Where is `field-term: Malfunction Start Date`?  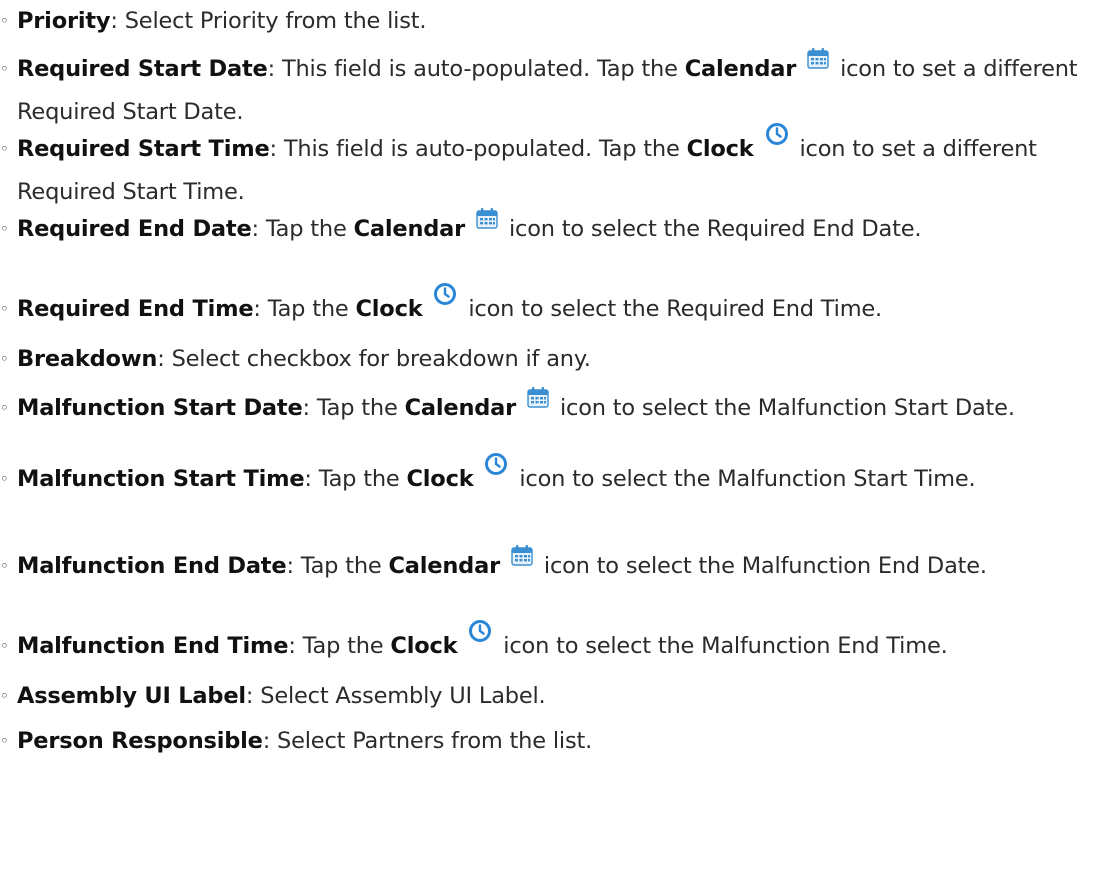
field-term: Malfunction Start Date is located at coordinates (160, 408).